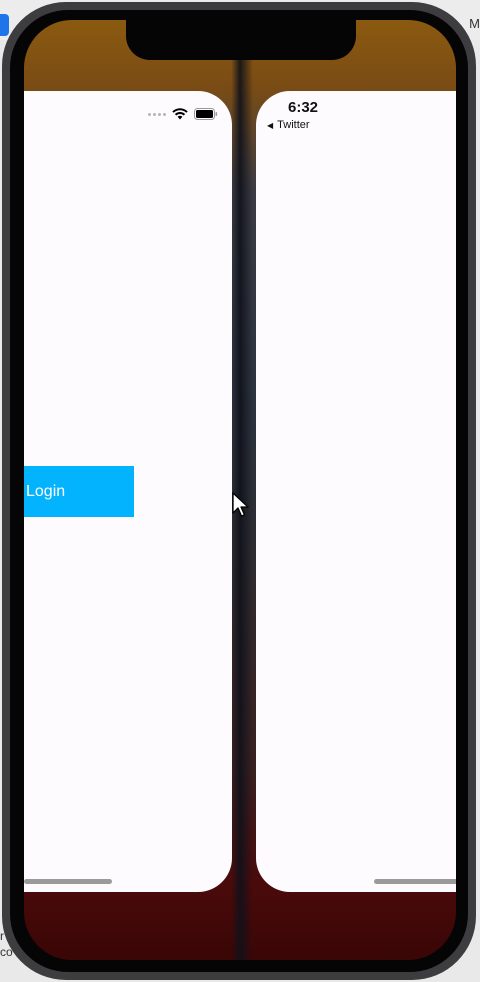  Describe the element at coordinates (79, 491) in the screenshot. I see `login-button: Login` at that location.